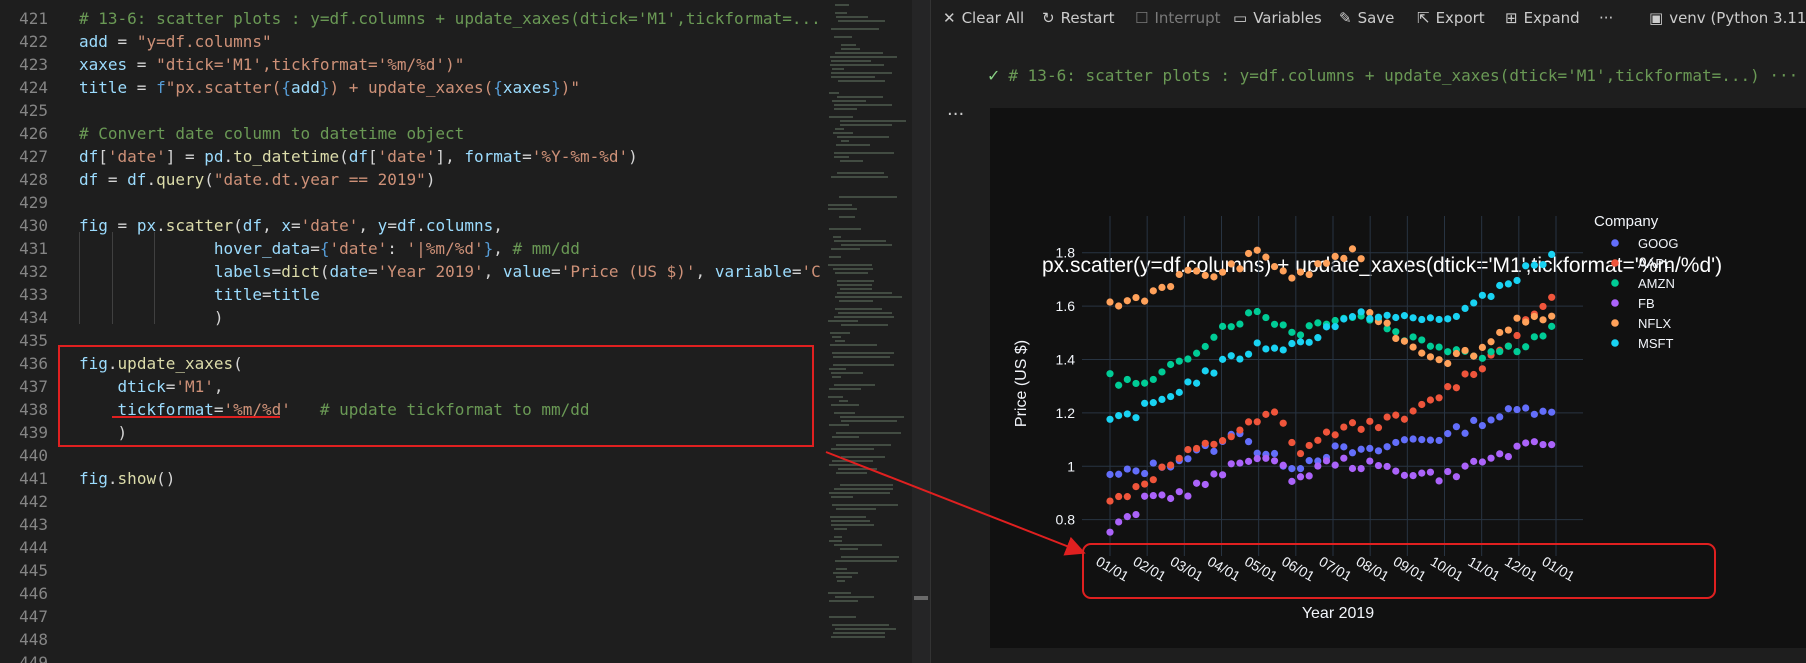 The image size is (1806, 663). I want to click on more-actions-button: ···, so click(1606, 18).